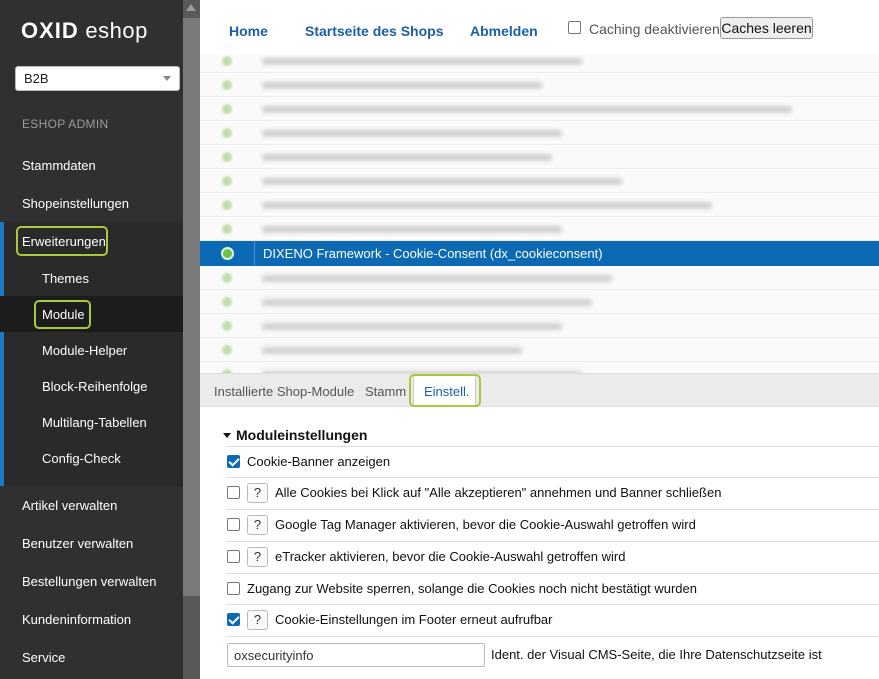 The image size is (879, 679). I want to click on sidebar-scrollbar-thumb, so click(191, 307).